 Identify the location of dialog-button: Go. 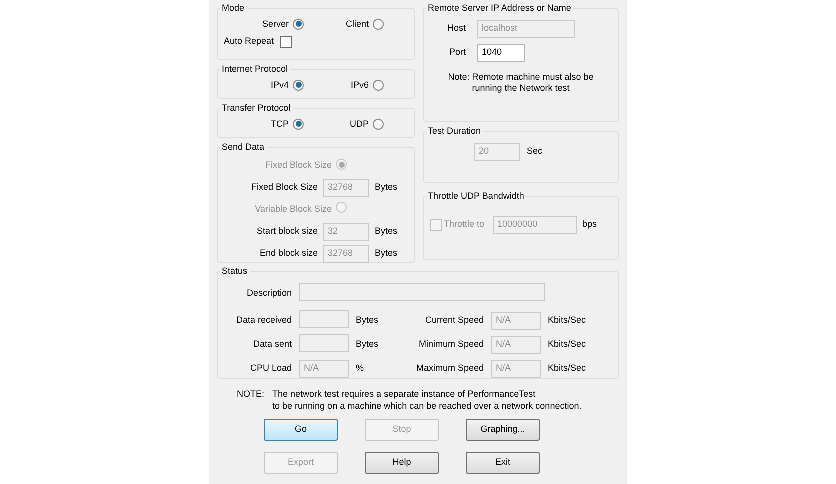
(301, 430).